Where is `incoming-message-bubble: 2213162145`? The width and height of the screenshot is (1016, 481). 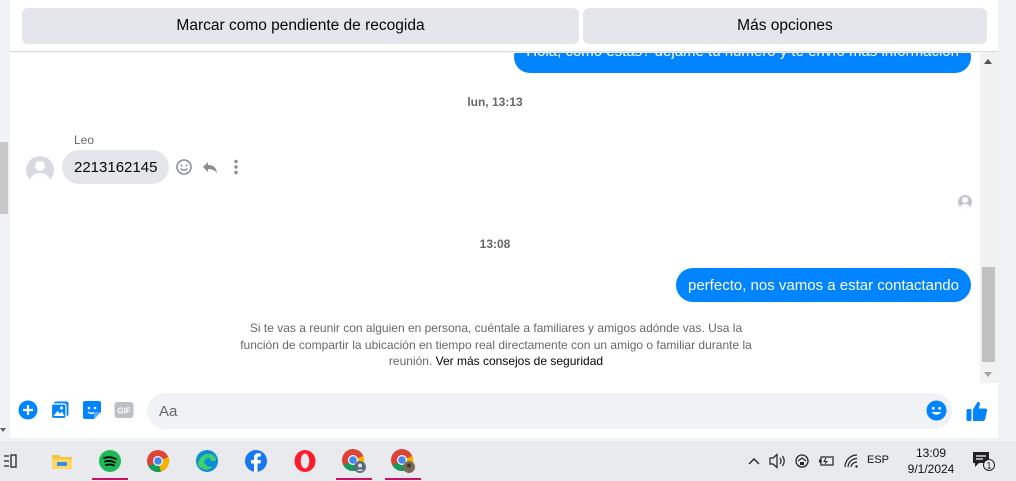 incoming-message-bubble: 2213162145 is located at coordinates (116, 167).